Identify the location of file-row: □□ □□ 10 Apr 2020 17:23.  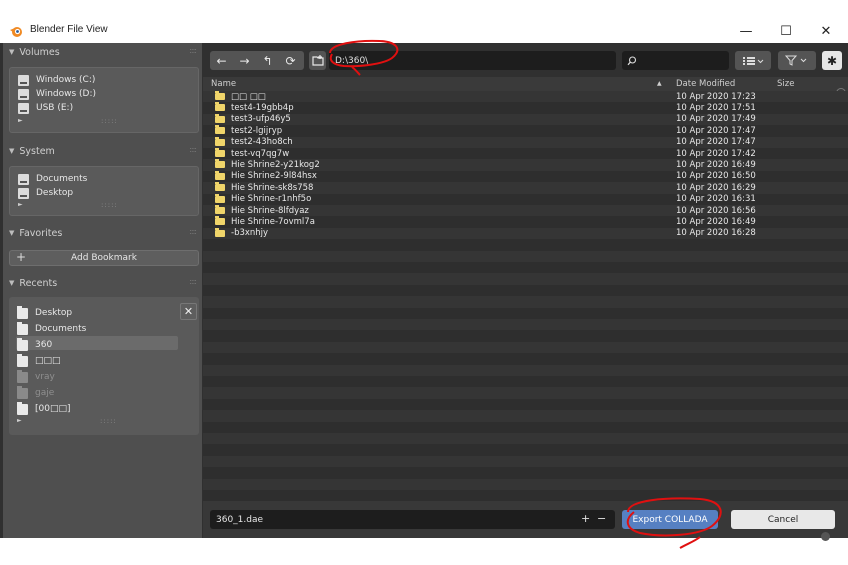
(525, 97).